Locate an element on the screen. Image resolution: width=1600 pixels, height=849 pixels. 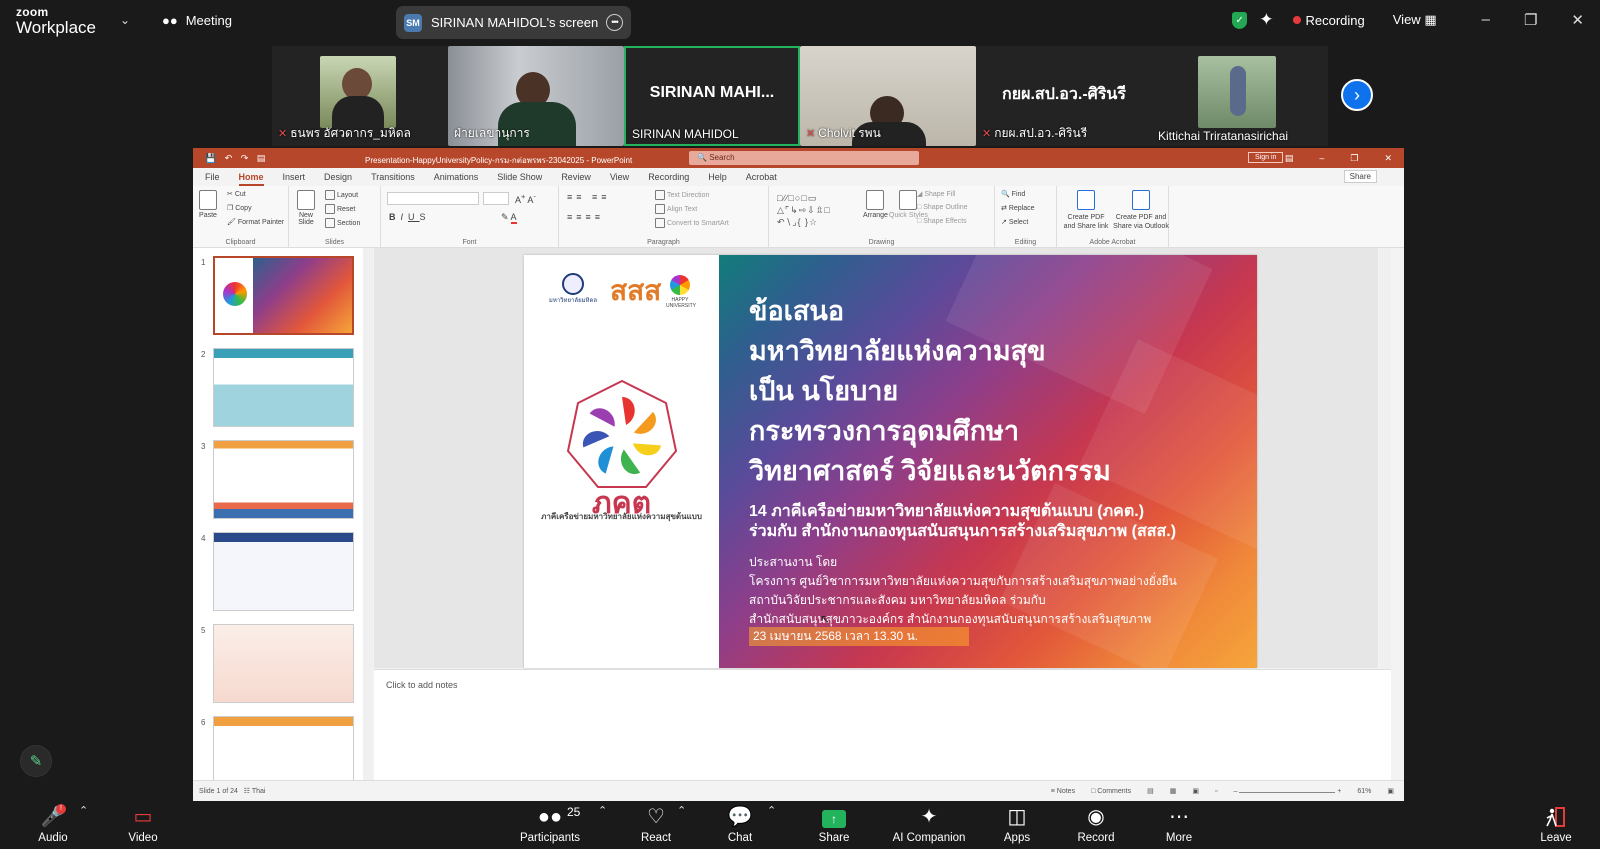
ribbon-tab-recording: Recording is located at coordinates (668, 177).